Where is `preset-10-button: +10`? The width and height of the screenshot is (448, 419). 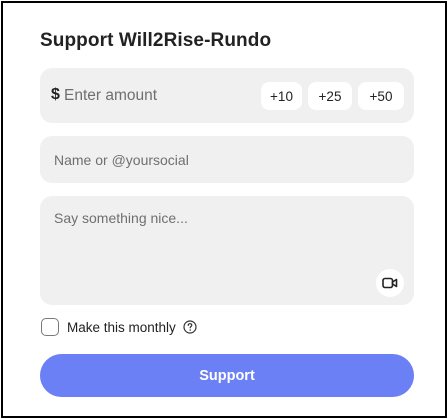
preset-10-button: +10 is located at coordinates (281, 96).